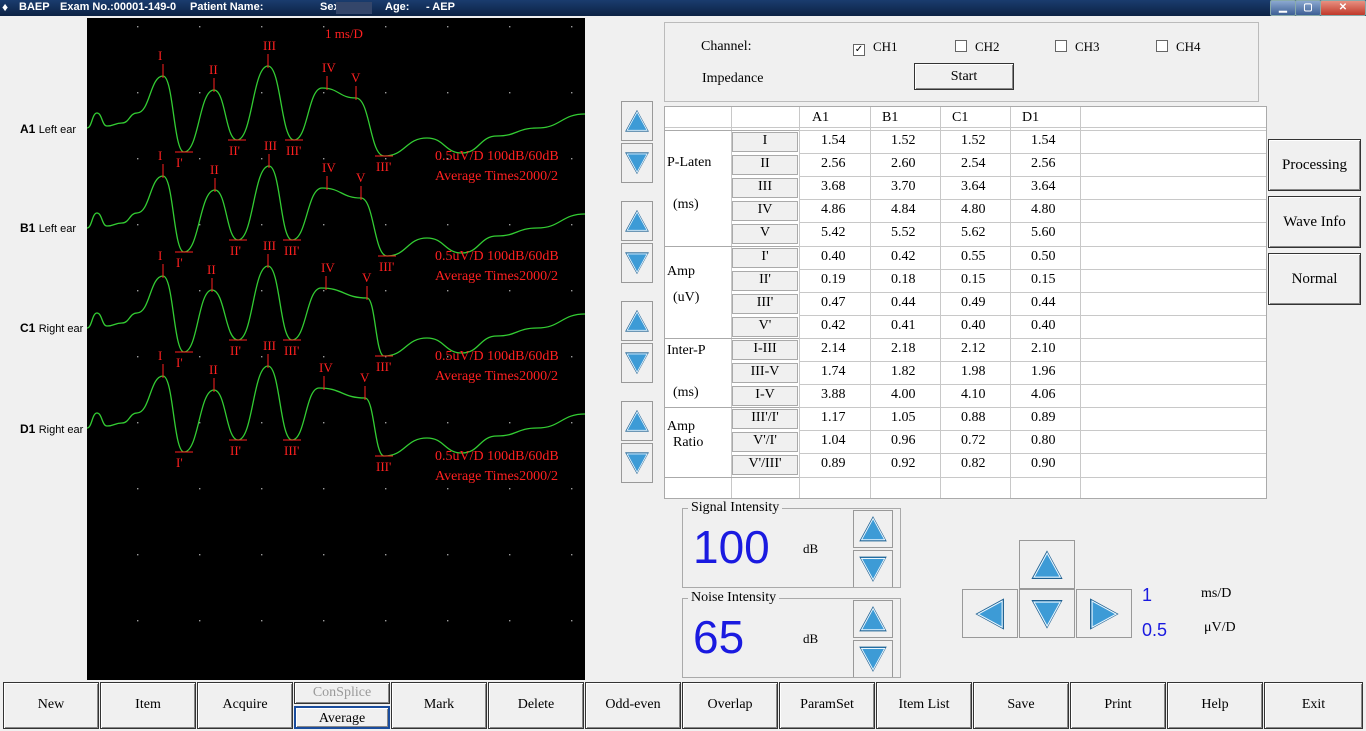 This screenshot has width=1366, height=731. Describe the element at coordinates (1077, 47) in the screenshot. I see `ch3-checkbox: CH3` at that location.